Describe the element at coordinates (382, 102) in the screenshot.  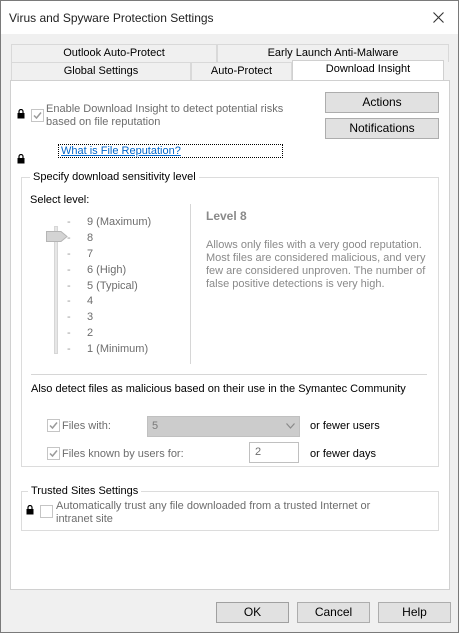
I see `actions-button: Actions` at that location.